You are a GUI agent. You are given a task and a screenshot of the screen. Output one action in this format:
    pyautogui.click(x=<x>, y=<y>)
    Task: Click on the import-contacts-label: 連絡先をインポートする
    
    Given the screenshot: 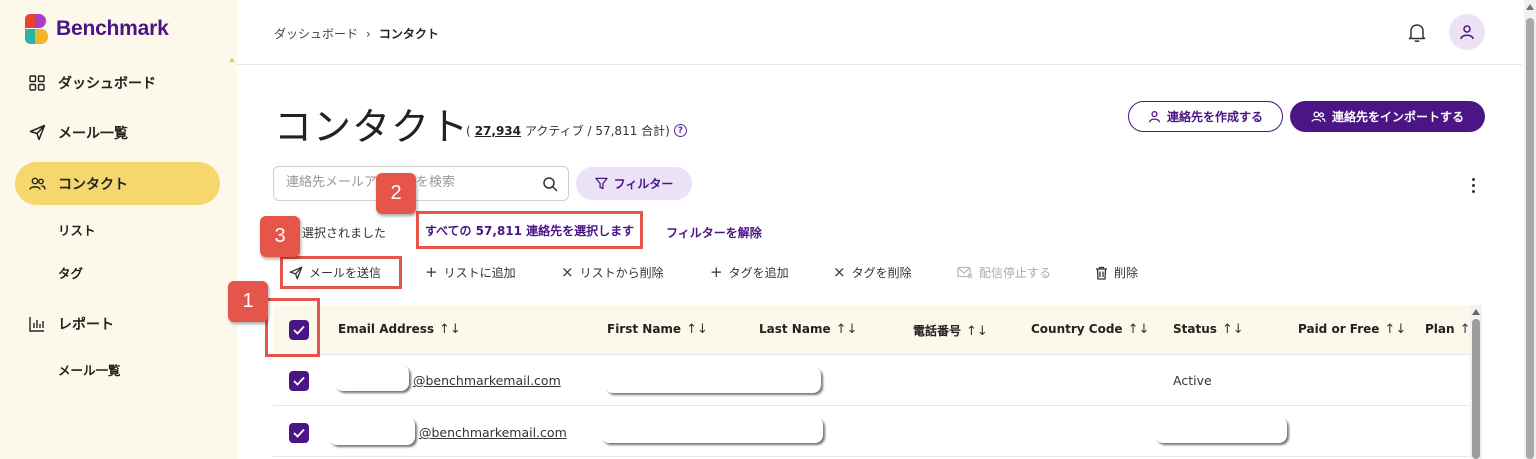 What is the action you would take?
    pyautogui.click(x=1397, y=117)
    